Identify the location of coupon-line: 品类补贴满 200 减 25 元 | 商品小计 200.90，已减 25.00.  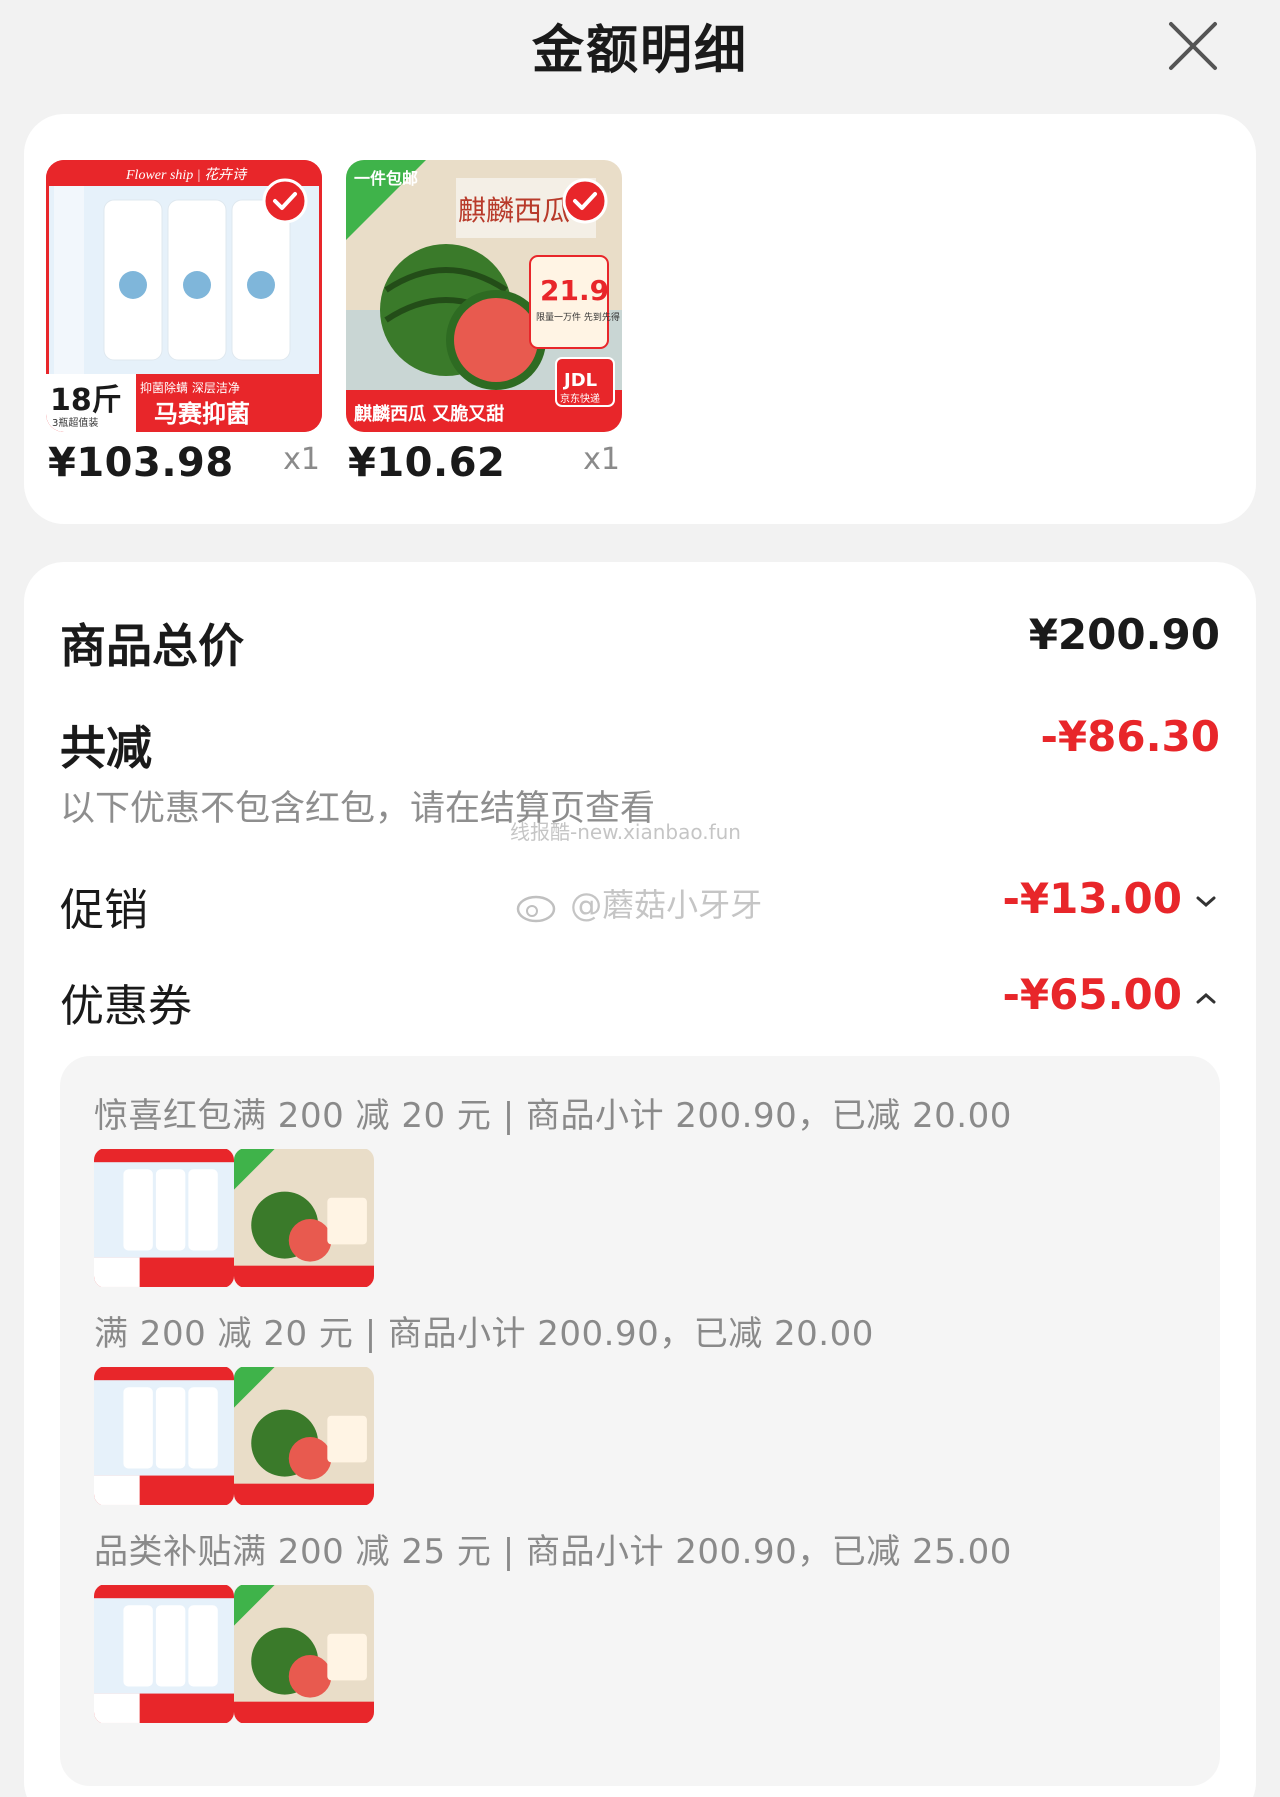
(553, 1552).